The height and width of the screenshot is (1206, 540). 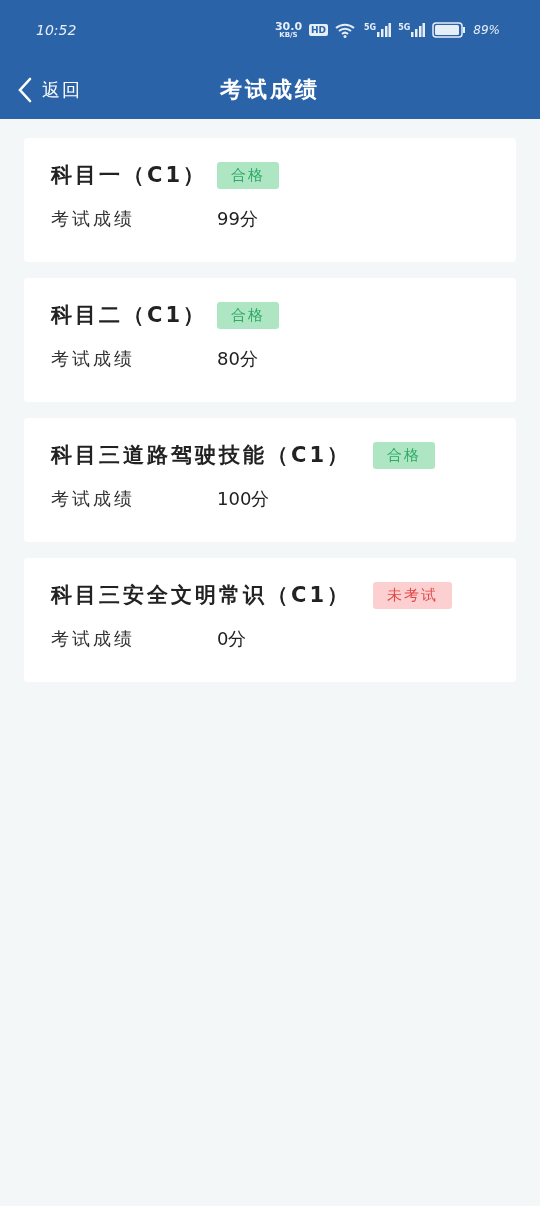 I want to click on score-value: 99分, so click(x=237, y=219).